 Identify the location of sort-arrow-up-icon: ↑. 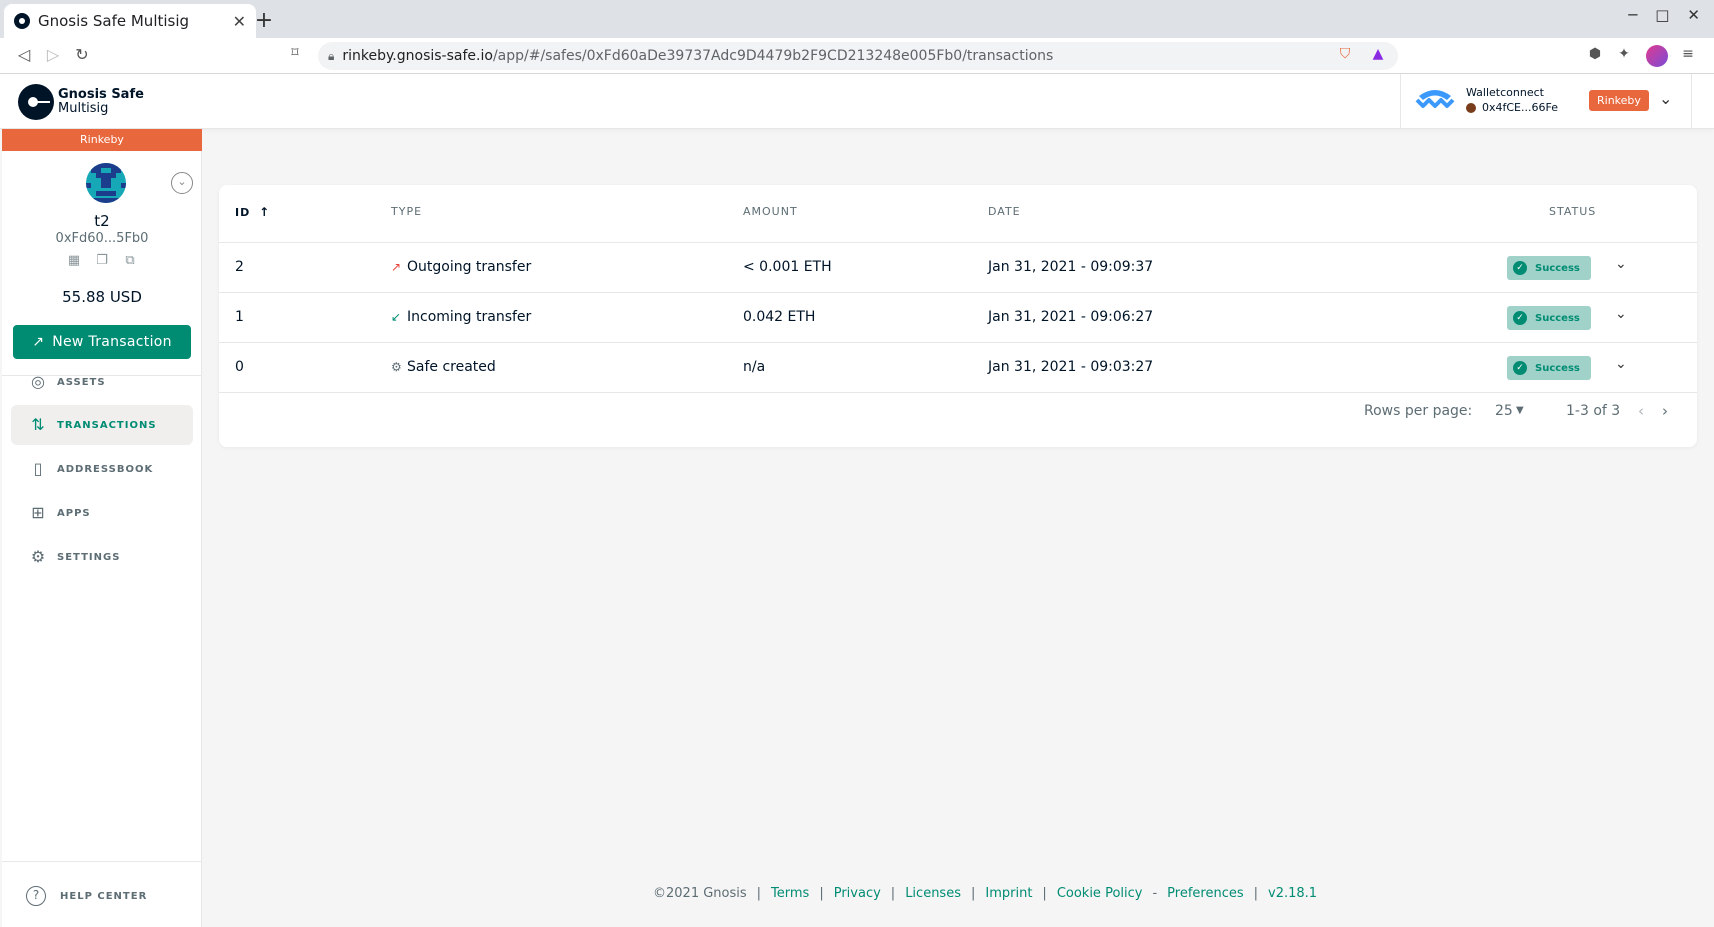
(265, 212).